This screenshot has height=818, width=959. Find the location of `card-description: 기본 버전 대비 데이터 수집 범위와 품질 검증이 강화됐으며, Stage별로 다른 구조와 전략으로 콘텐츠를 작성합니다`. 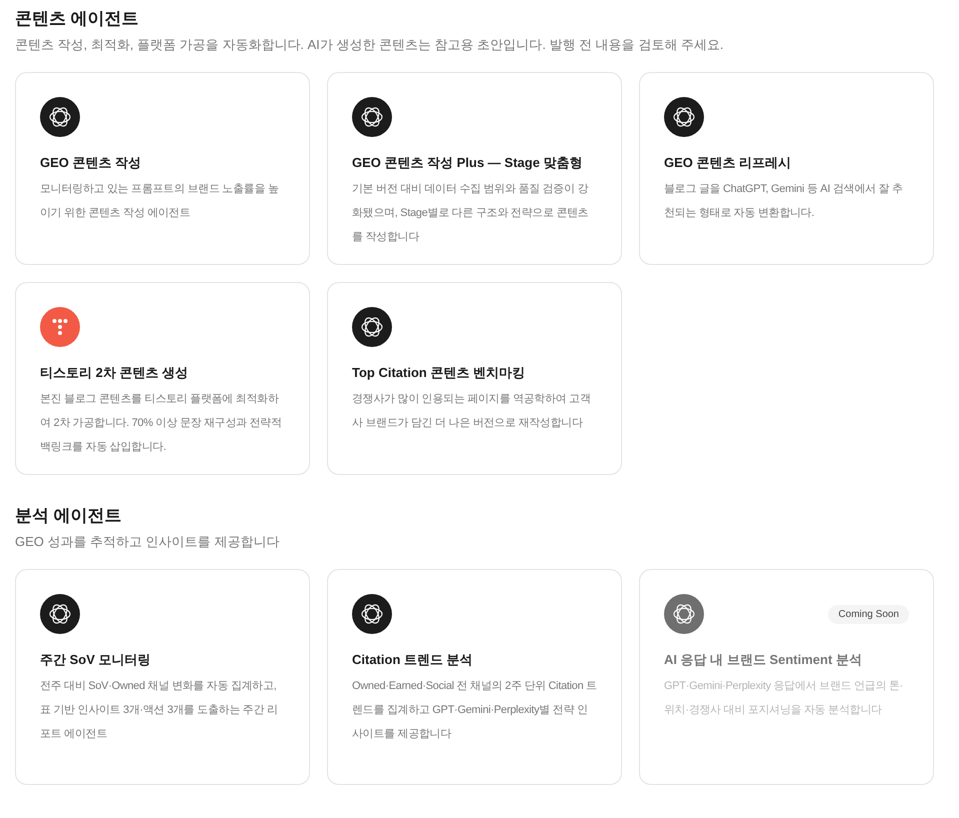

card-description: 기본 버전 대비 데이터 수집 범위와 품질 검증이 강화됐으며, Stage별로 다른 구조와 전략으로 콘텐츠를 작성합니다 is located at coordinates (471, 213).